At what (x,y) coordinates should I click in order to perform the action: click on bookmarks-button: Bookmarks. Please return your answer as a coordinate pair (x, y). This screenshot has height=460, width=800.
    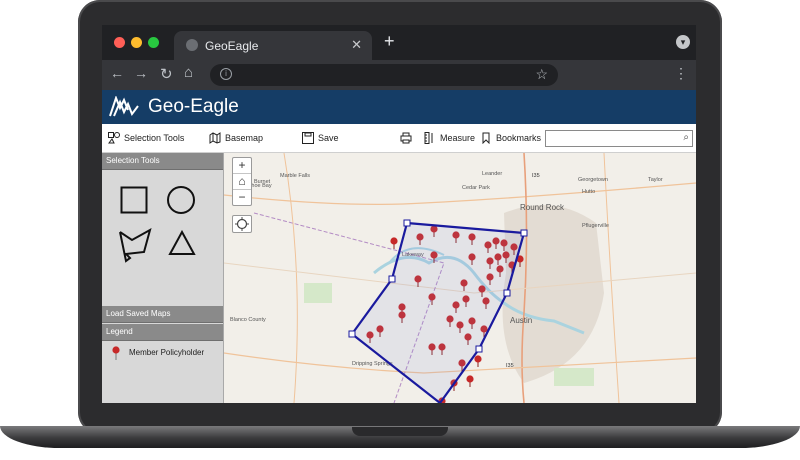
    Looking at the image, I should click on (510, 138).